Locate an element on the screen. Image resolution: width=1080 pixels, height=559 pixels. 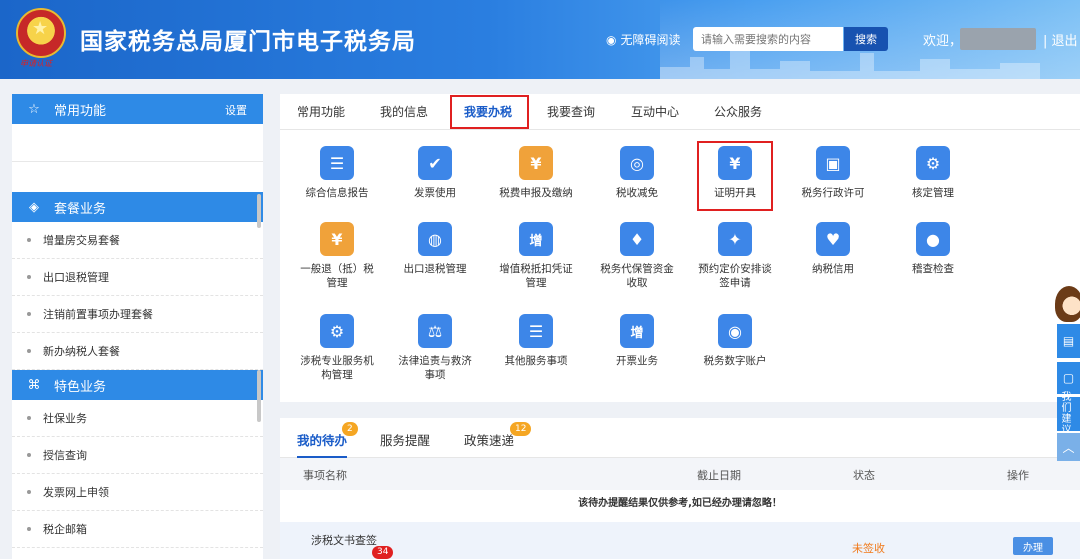
back-to-top-icon: ︿ is located at coordinates (1068, 447).